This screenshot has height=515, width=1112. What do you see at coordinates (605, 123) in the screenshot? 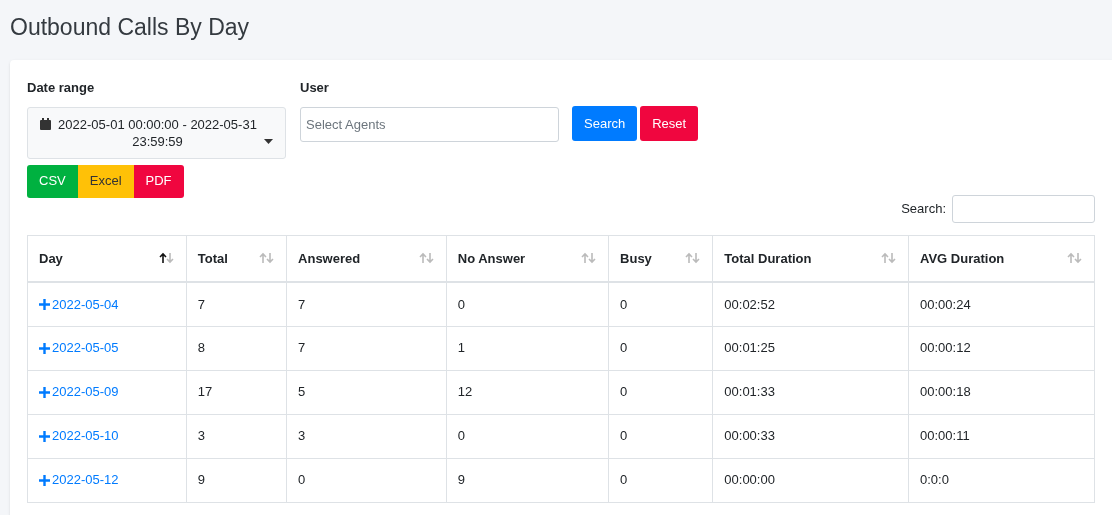
I see `filter-button: Search` at bounding box center [605, 123].